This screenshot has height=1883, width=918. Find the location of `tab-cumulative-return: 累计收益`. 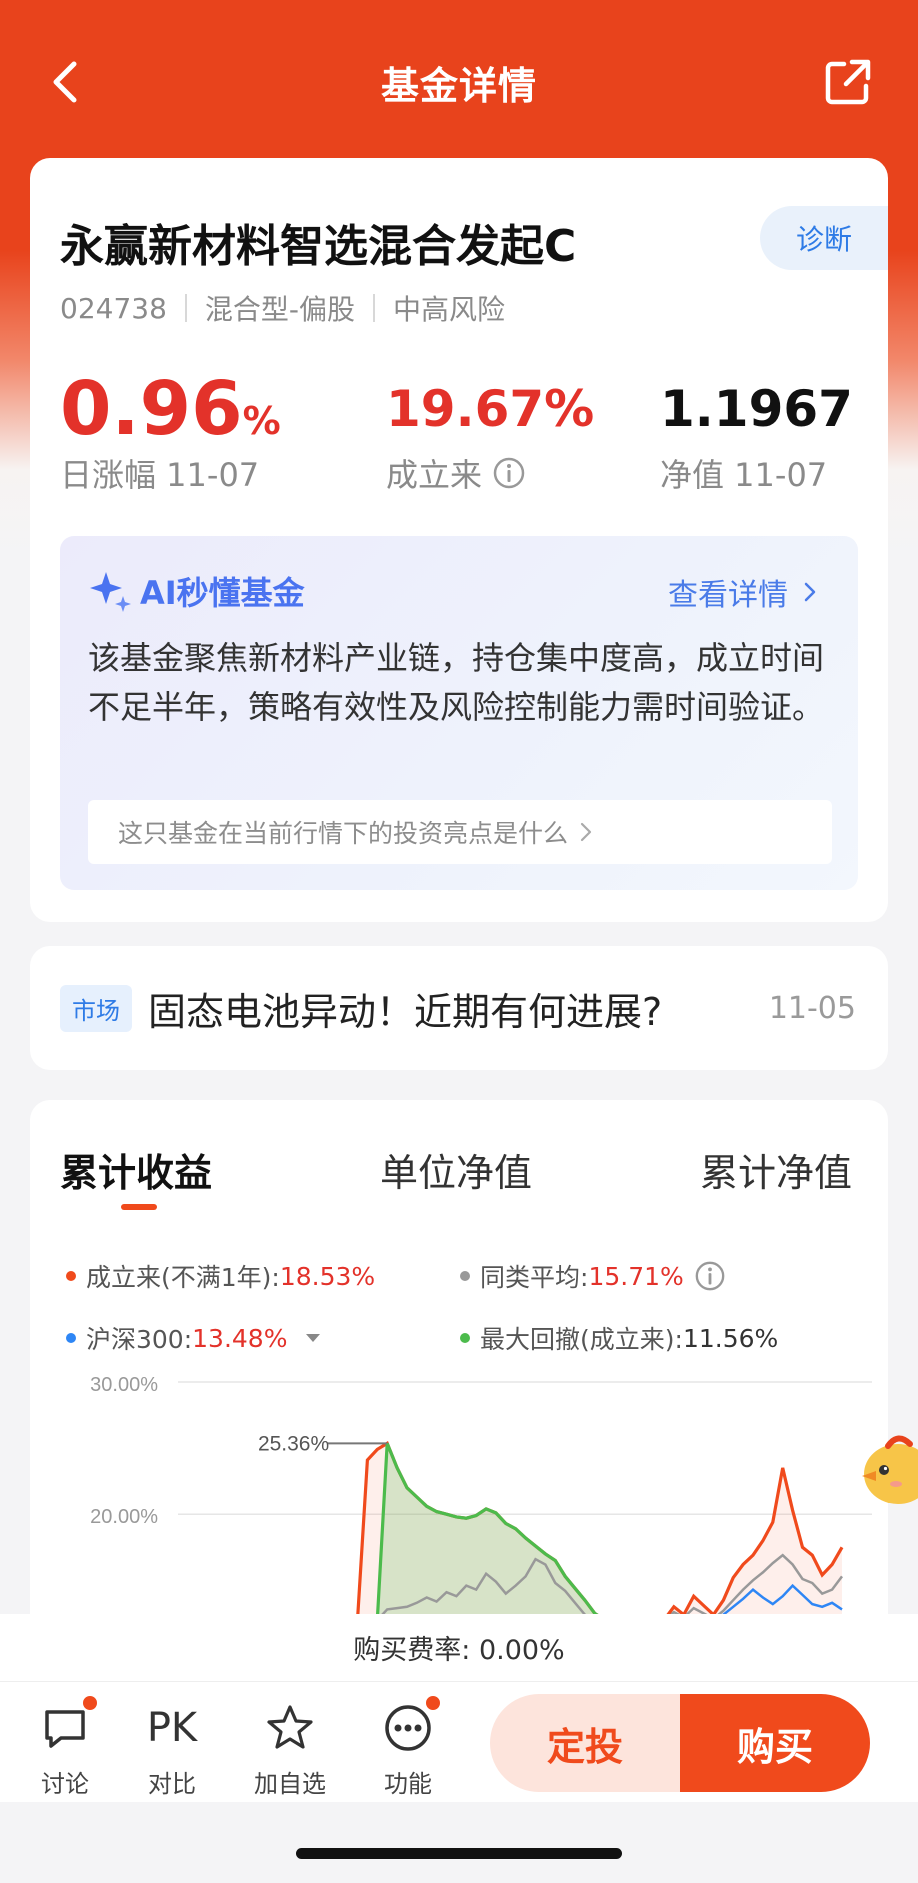

tab-cumulative-return: 累计收益 is located at coordinates (136, 1169).